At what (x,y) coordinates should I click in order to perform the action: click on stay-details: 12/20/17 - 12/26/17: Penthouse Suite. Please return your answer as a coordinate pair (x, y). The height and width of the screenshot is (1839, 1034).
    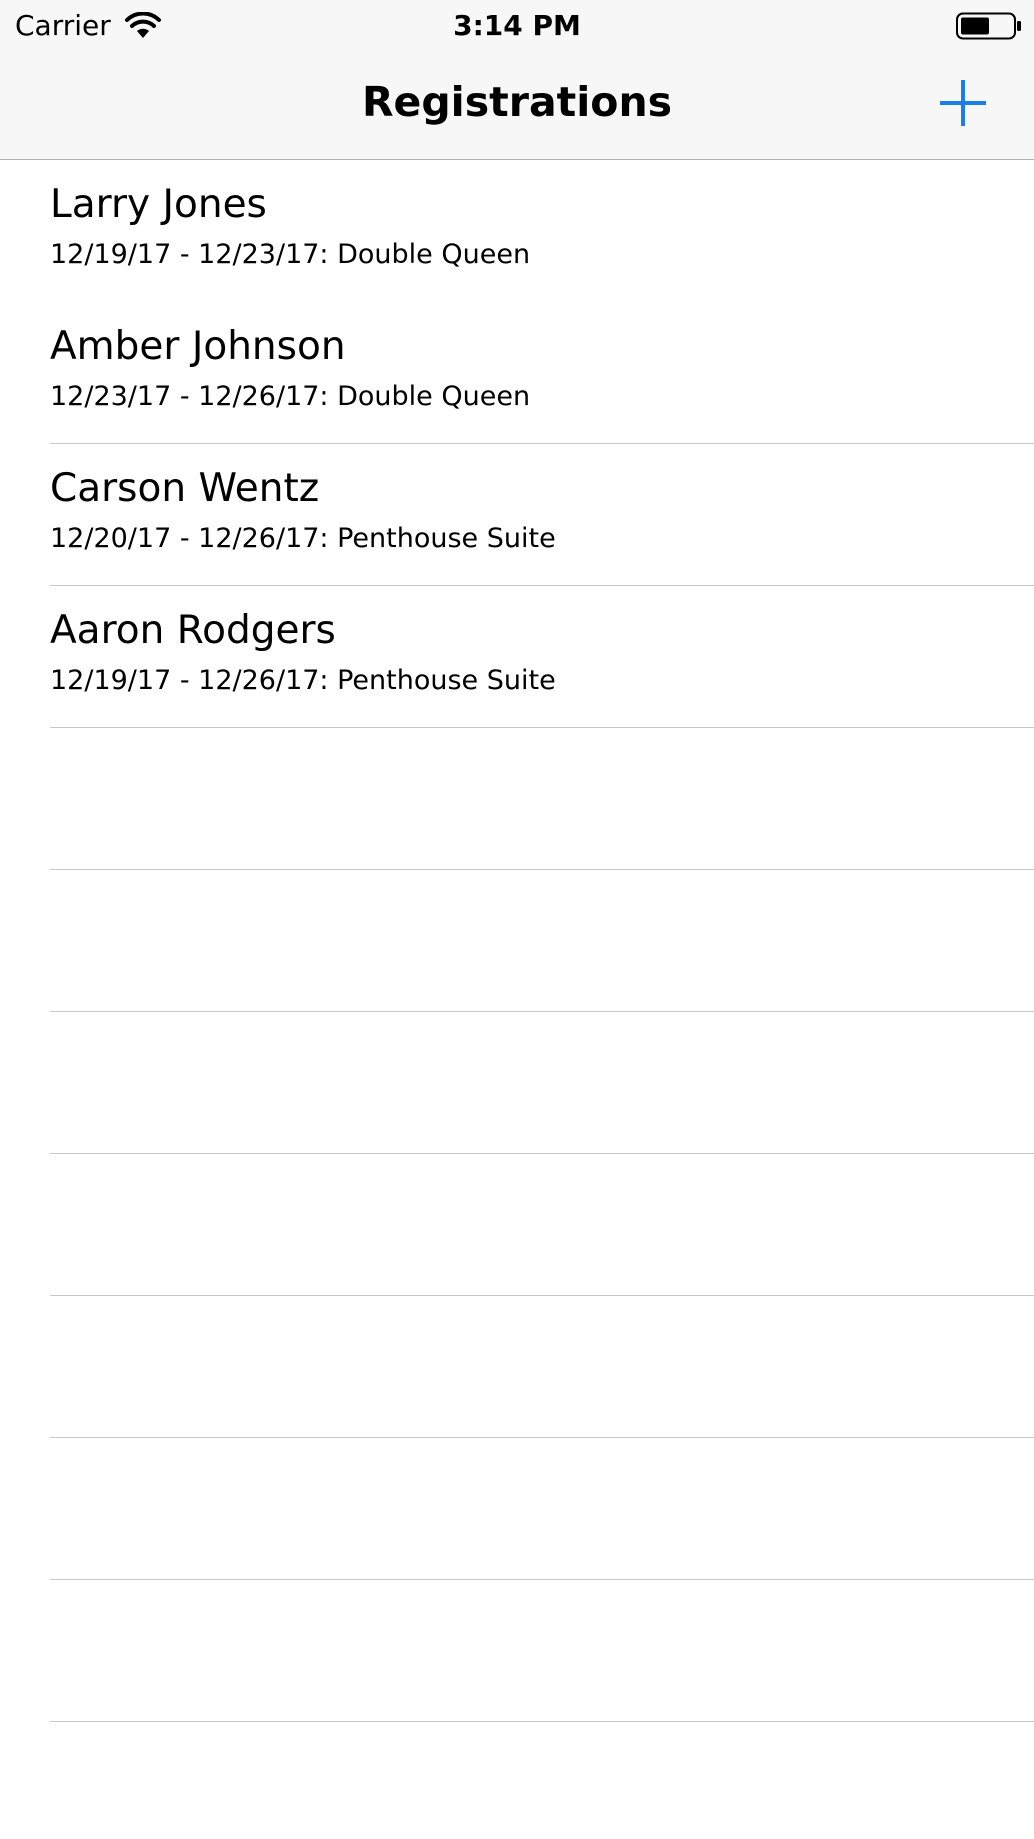
    Looking at the image, I should click on (303, 538).